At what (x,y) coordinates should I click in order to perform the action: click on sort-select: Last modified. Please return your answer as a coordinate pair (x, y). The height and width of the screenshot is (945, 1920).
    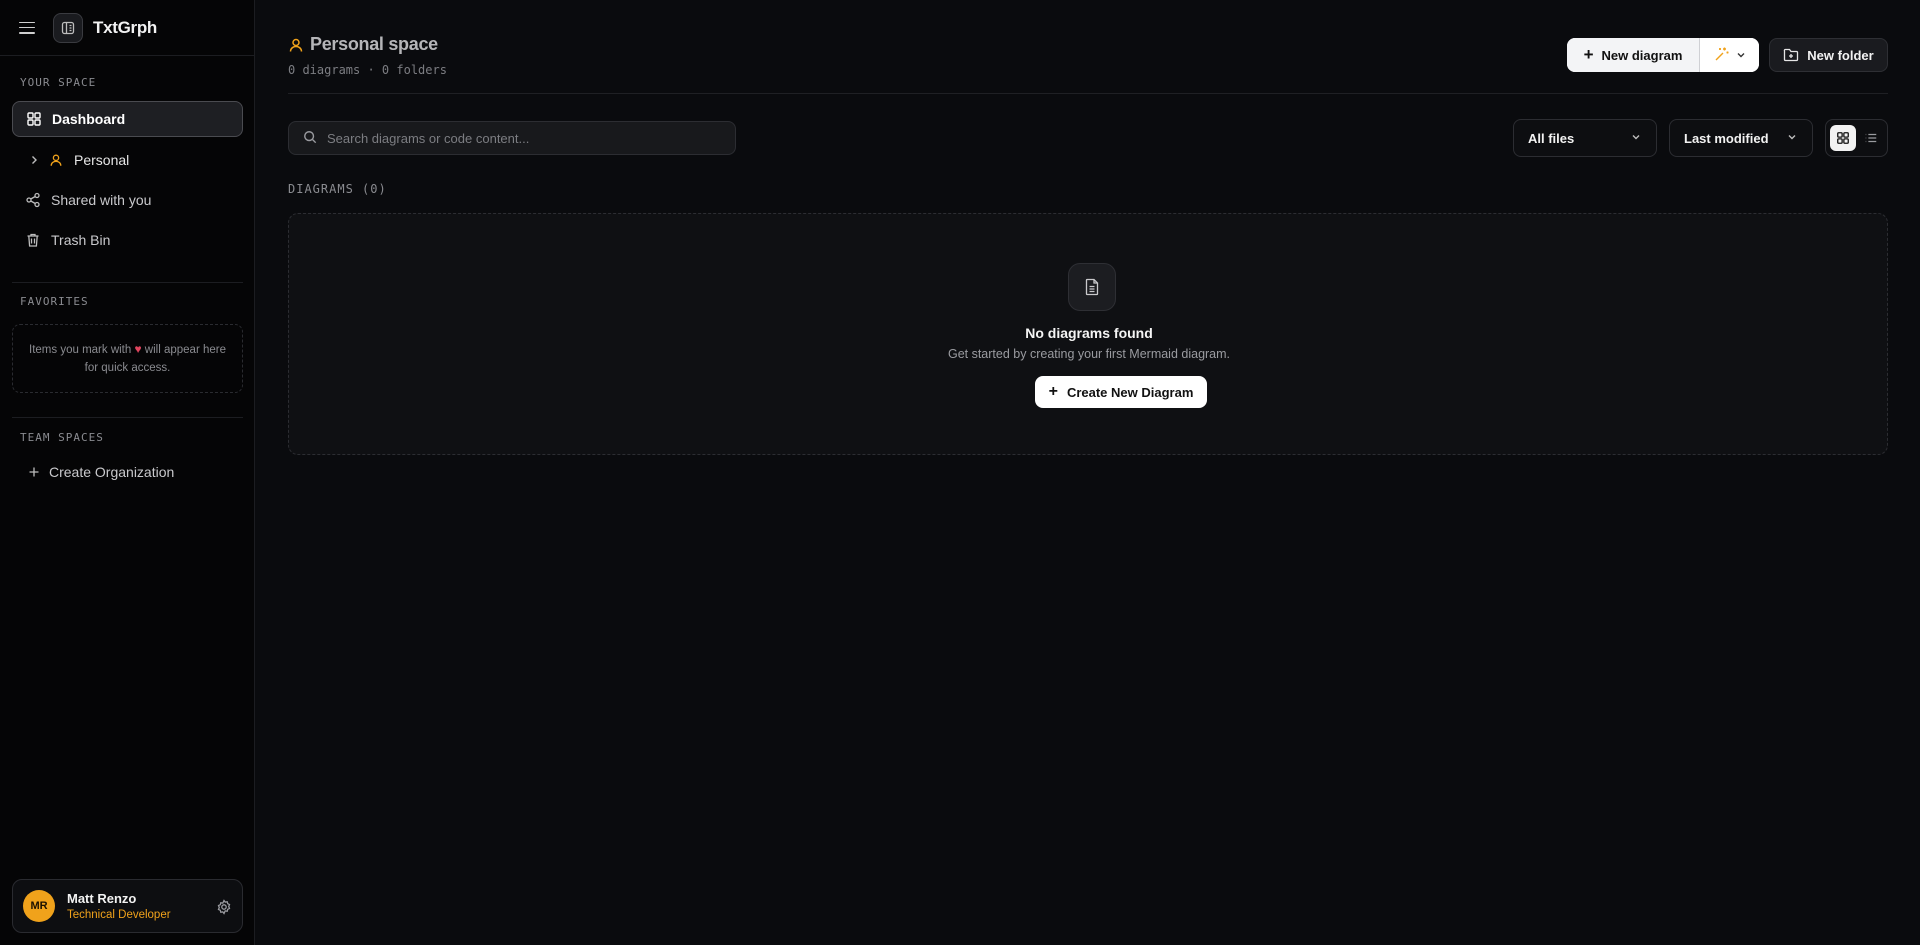
    Looking at the image, I should click on (1741, 138).